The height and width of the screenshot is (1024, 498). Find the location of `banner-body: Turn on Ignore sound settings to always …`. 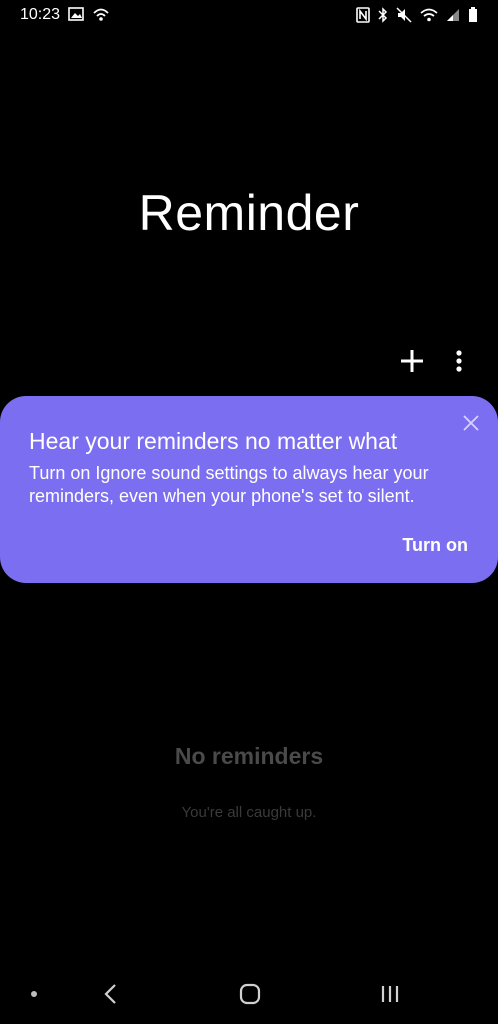

banner-body: Turn on Ignore sound settings to always … is located at coordinates (229, 484).